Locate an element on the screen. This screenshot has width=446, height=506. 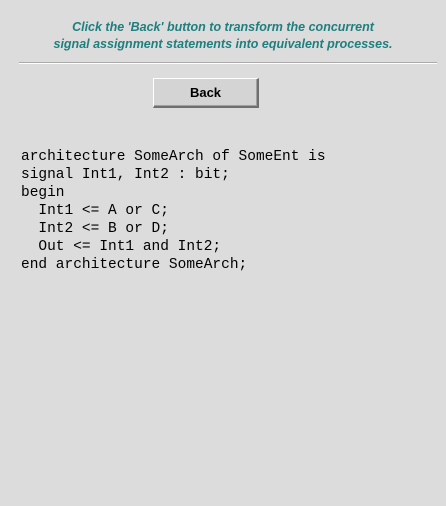
code-line: end architecture SomeArch; is located at coordinates (134, 265).